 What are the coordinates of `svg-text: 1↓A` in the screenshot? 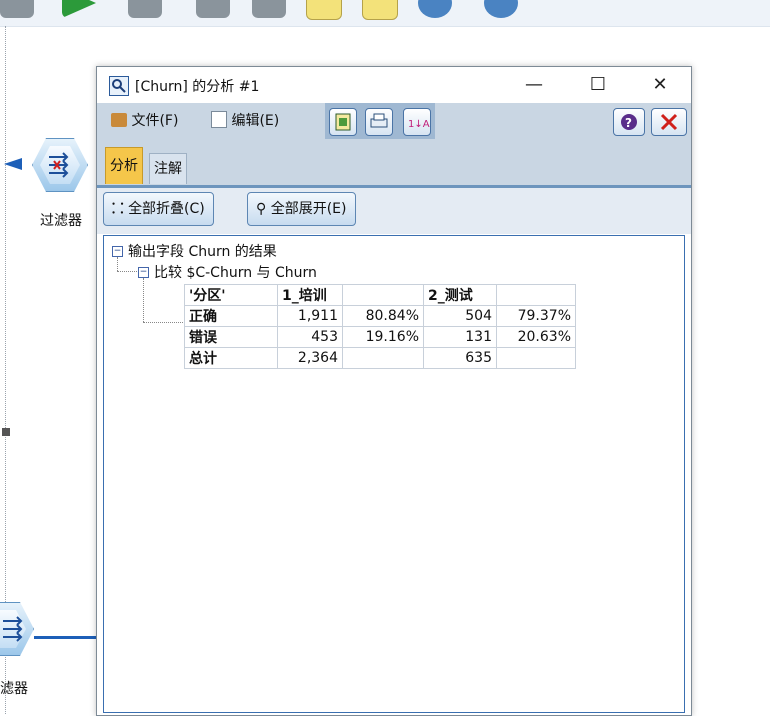 It's located at (419, 124).